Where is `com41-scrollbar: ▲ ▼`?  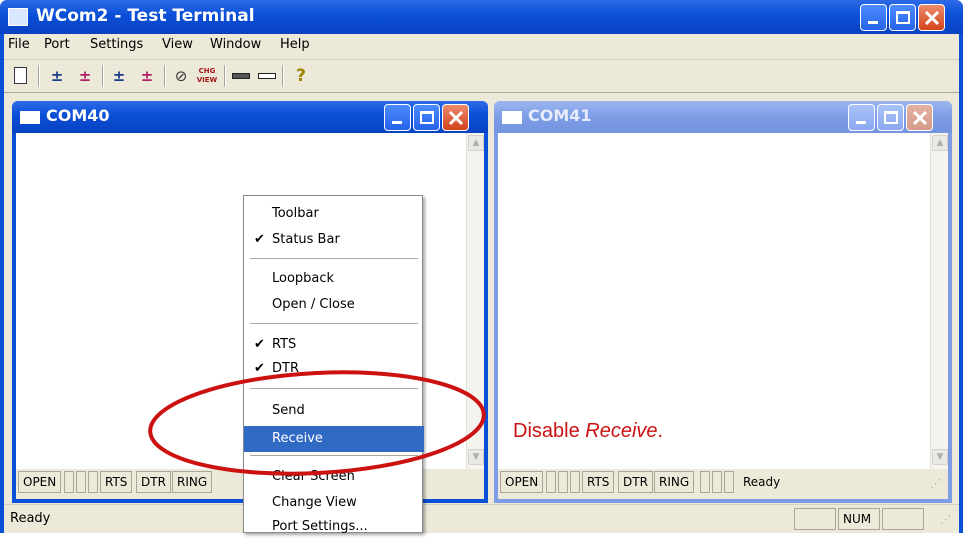 com41-scrollbar: ▲ ▼ is located at coordinates (939, 301).